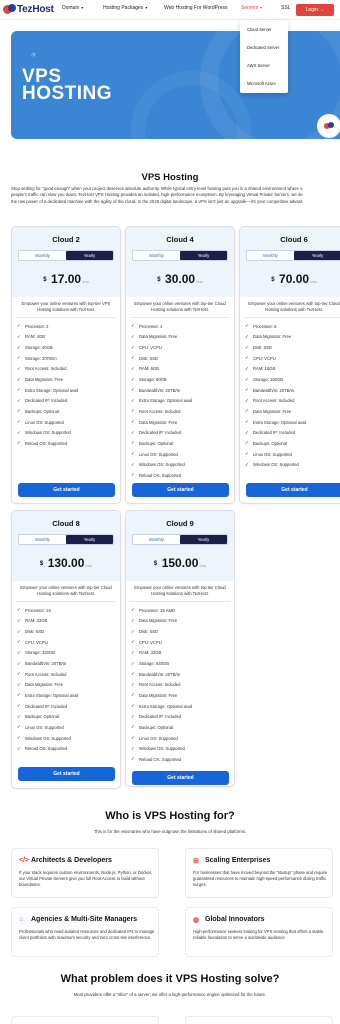 The width and height of the screenshot is (340, 1024). I want to click on feature-label: CPU: VCPU, so click(264, 358).